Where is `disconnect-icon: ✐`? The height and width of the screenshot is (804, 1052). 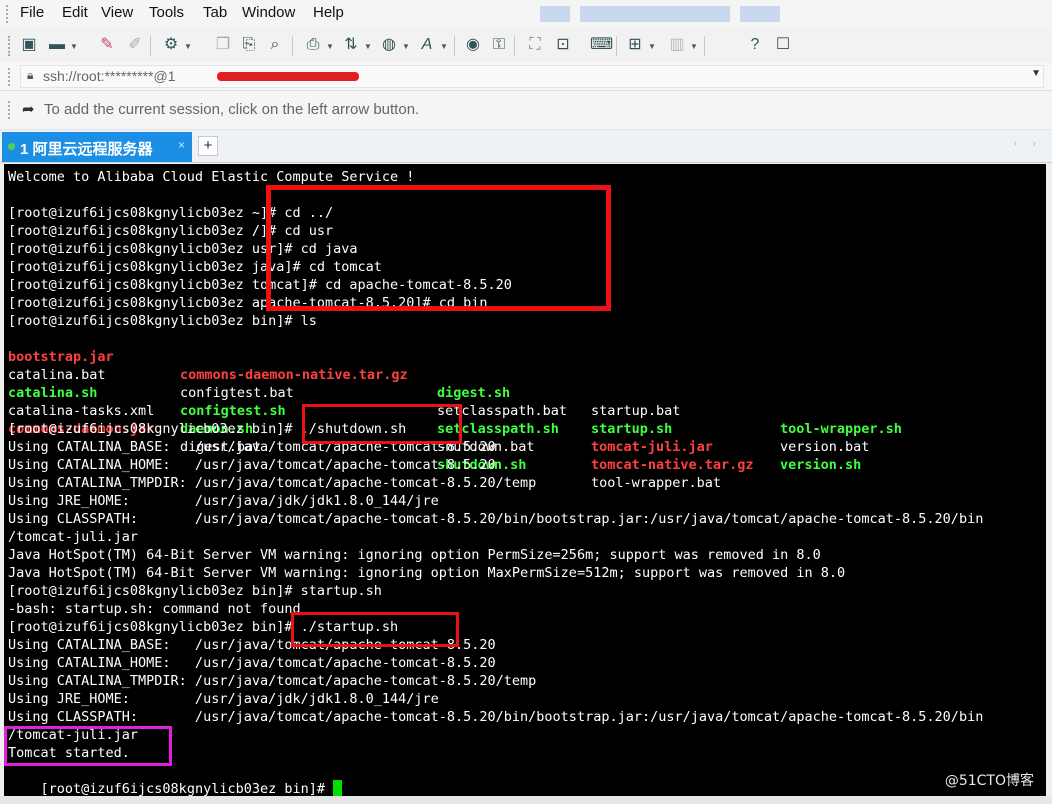
disconnect-icon: ✐ is located at coordinates (135, 45).